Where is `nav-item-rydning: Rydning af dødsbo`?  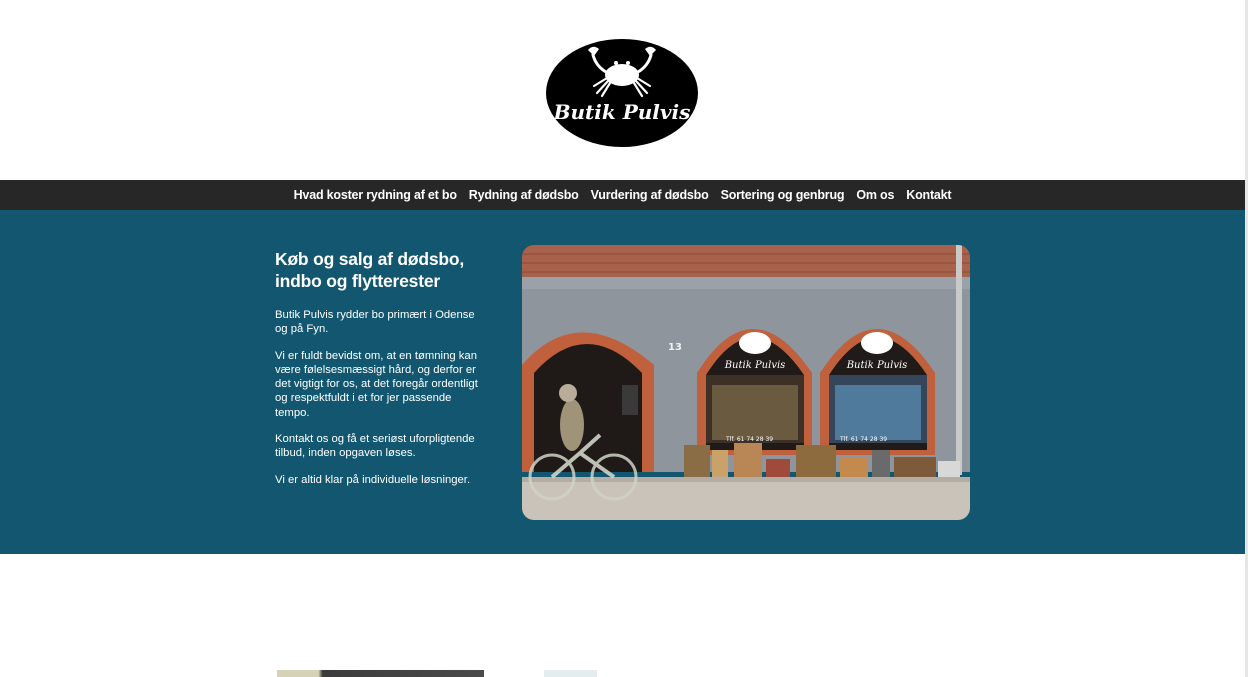
nav-item-rydning: Rydning af dødsbo is located at coordinates (524, 195).